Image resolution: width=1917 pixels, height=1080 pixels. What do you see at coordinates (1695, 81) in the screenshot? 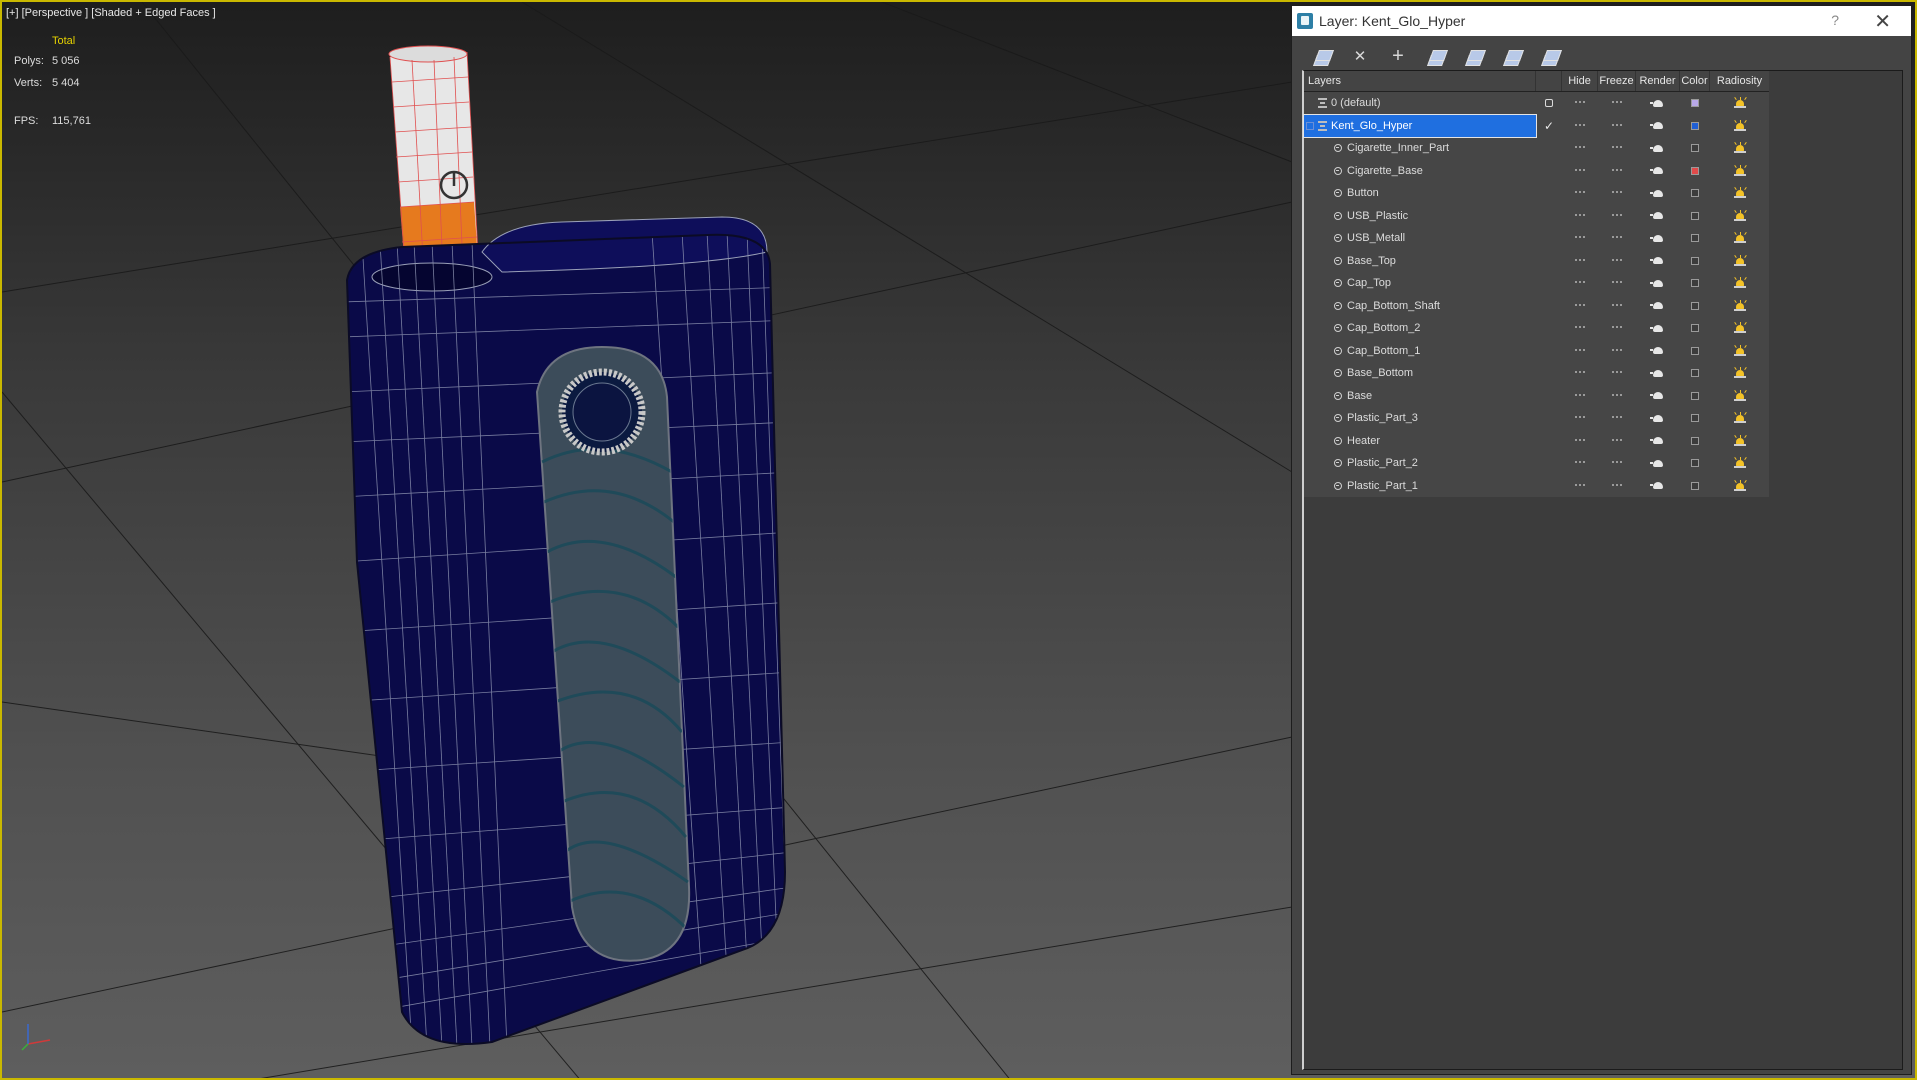
I see `column-color: Color` at bounding box center [1695, 81].